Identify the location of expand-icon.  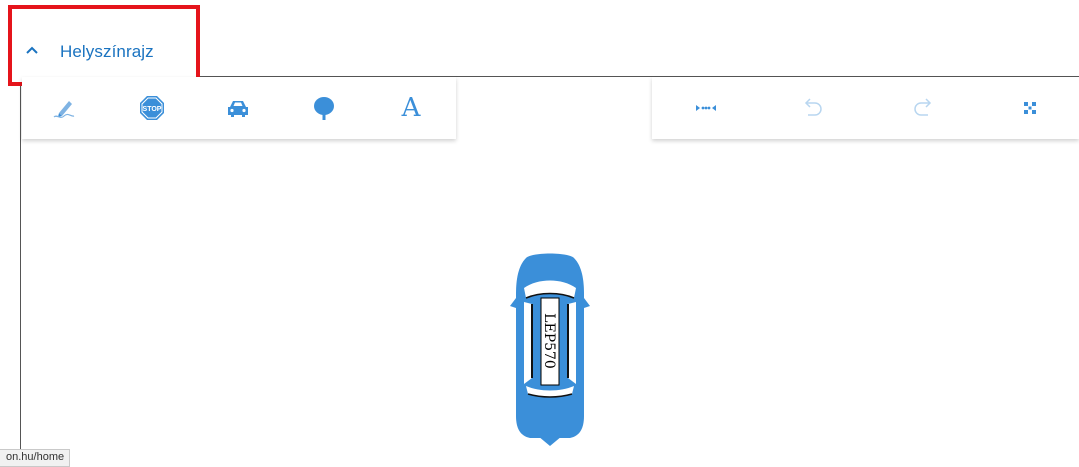
(1030, 108).